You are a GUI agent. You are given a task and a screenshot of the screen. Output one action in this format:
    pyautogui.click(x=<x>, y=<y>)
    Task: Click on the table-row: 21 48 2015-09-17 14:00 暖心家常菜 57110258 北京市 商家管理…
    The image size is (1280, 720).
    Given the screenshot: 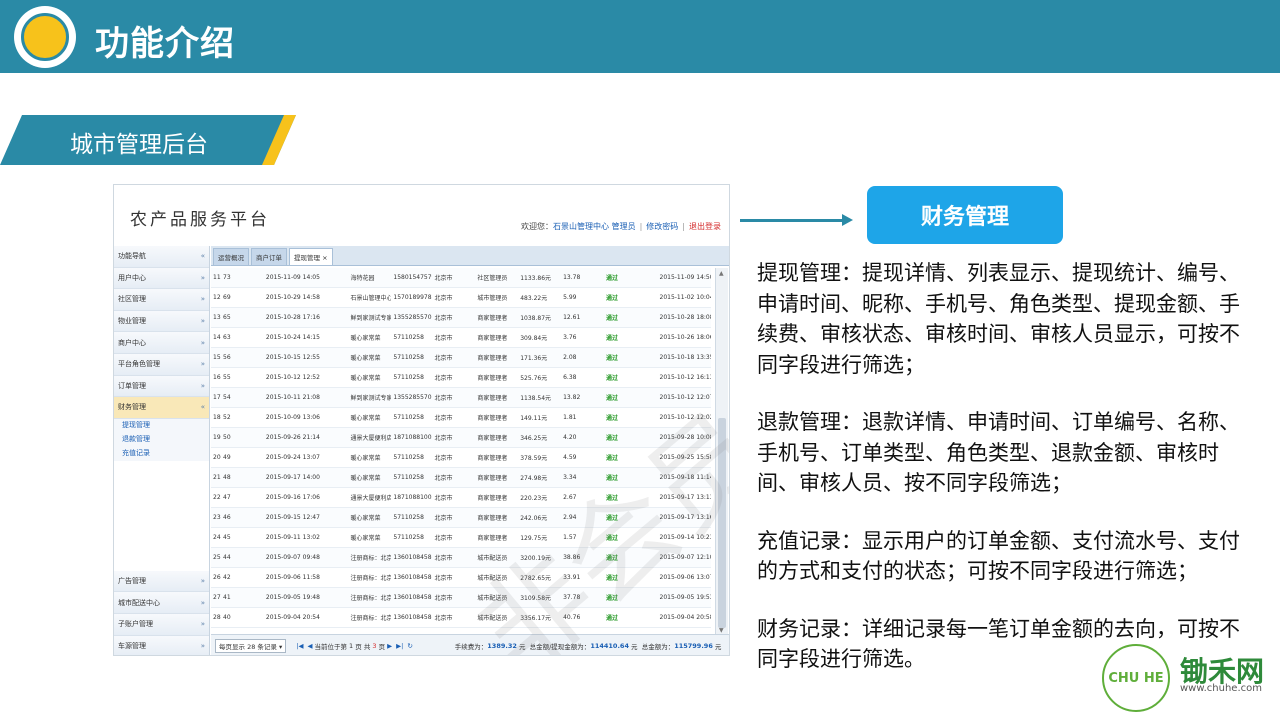 What is the action you would take?
    pyautogui.click(x=461, y=478)
    